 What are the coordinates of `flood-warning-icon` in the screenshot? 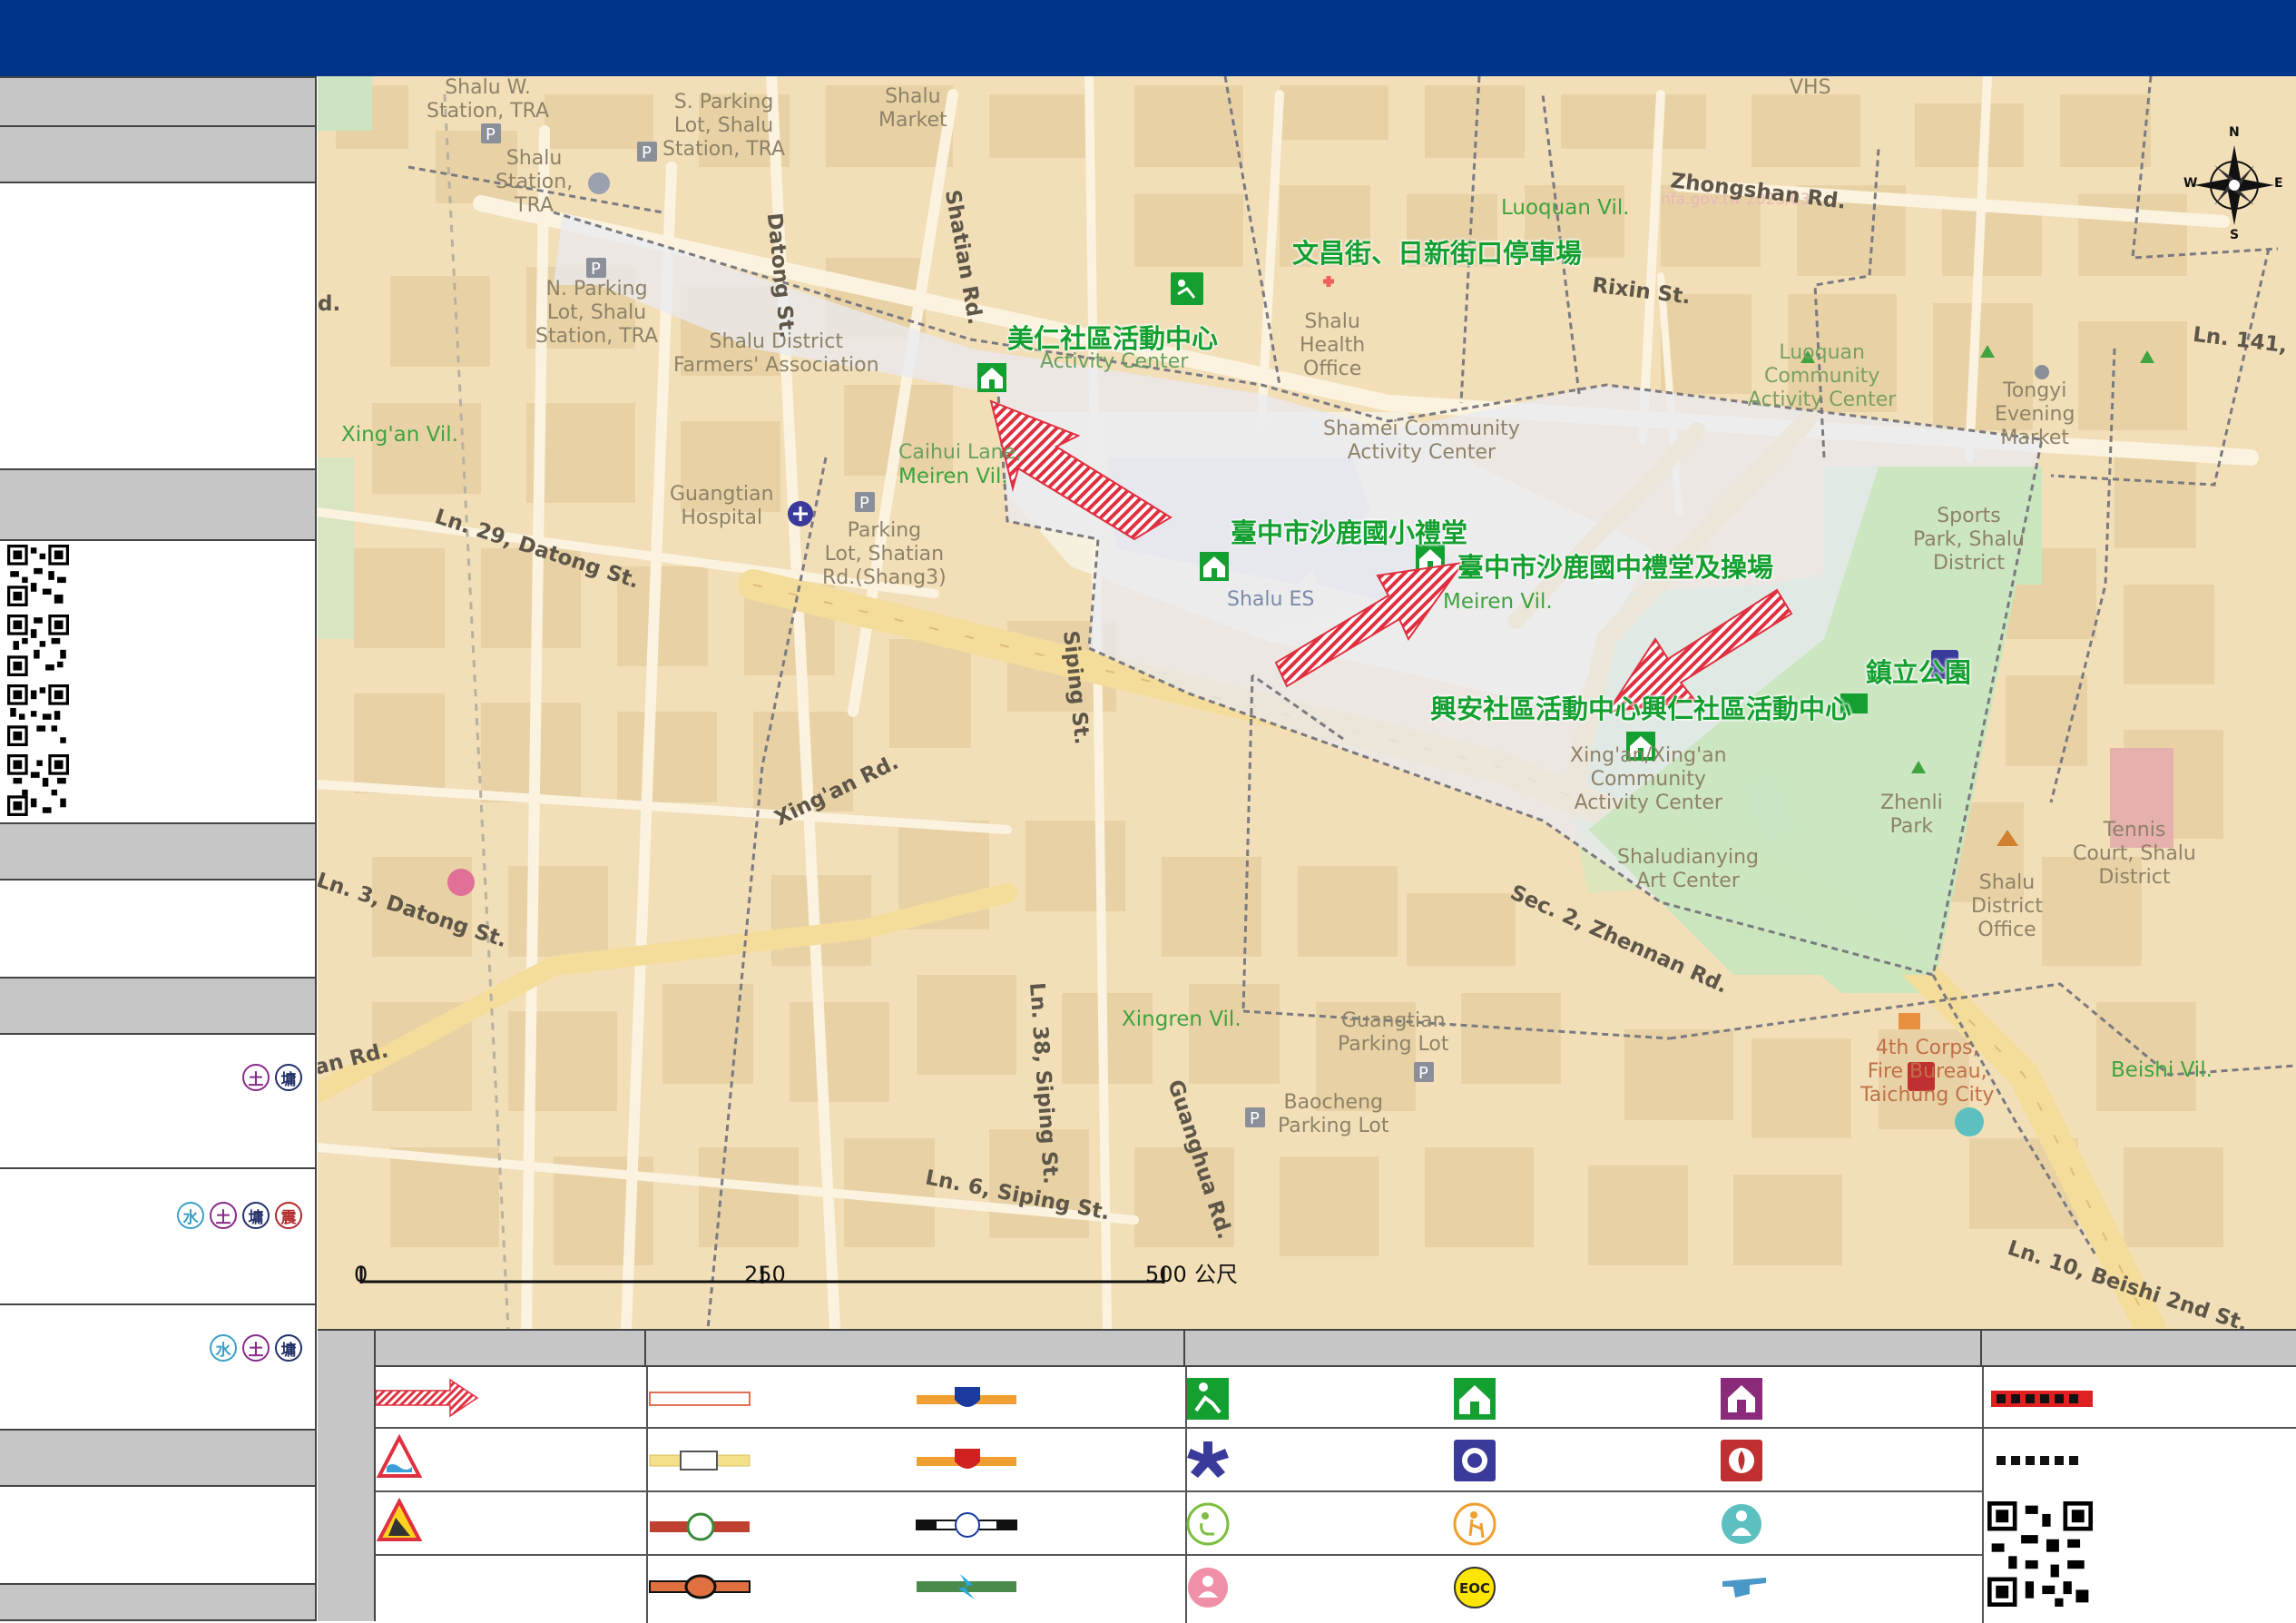 It's located at (399, 1456).